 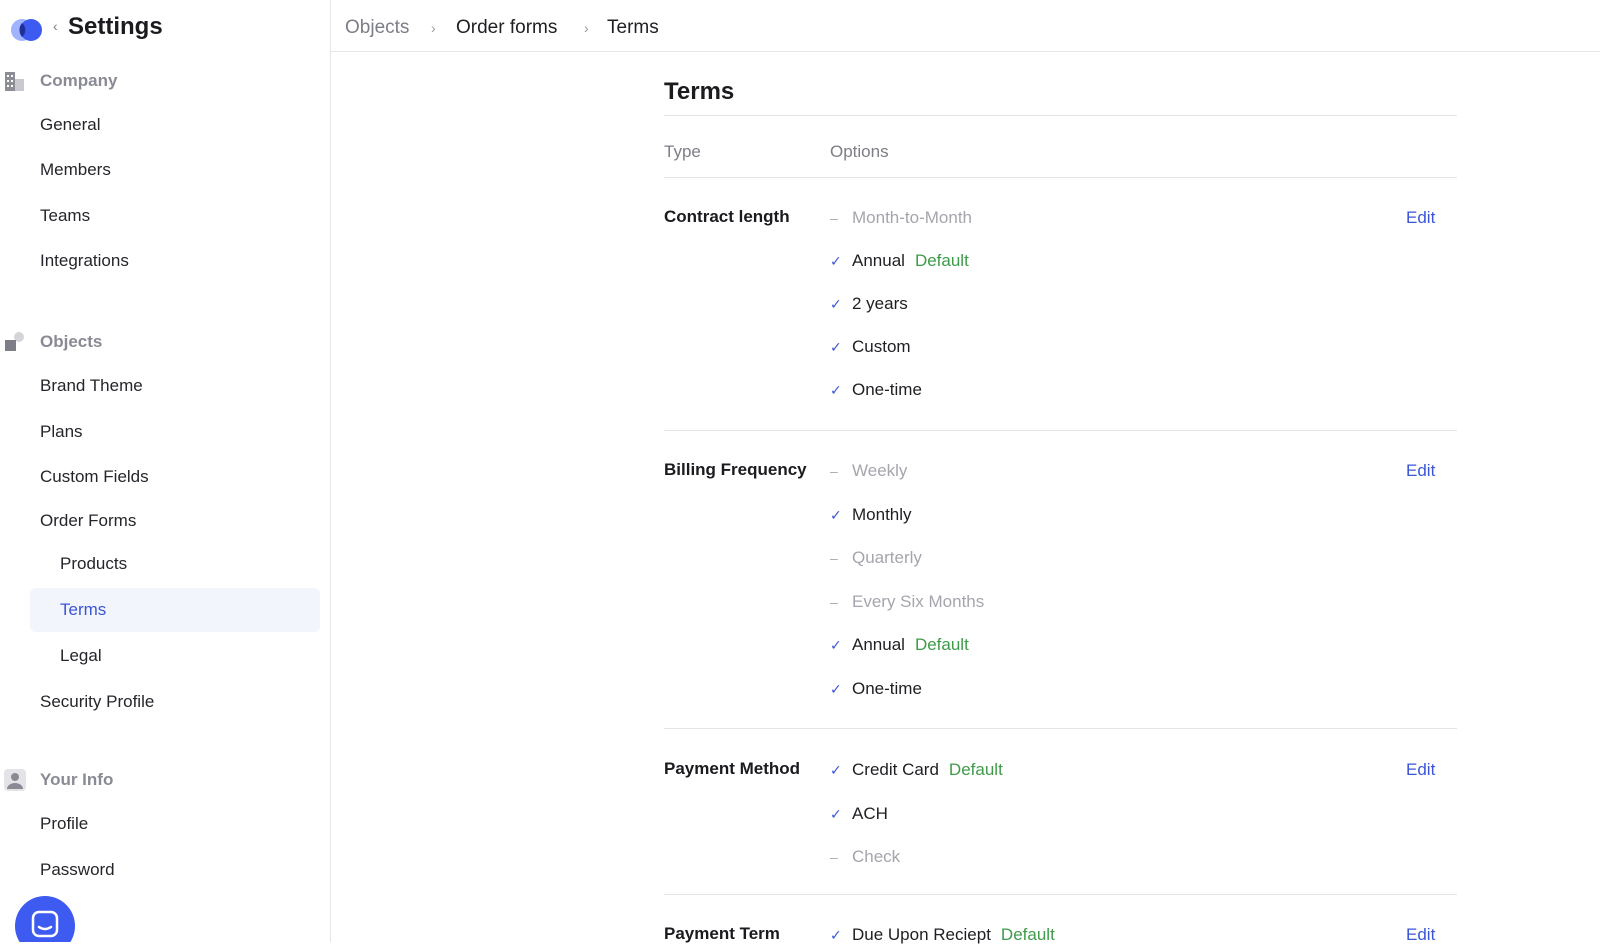 I want to click on sidebar-item-label: Security Profile, so click(x=97, y=701).